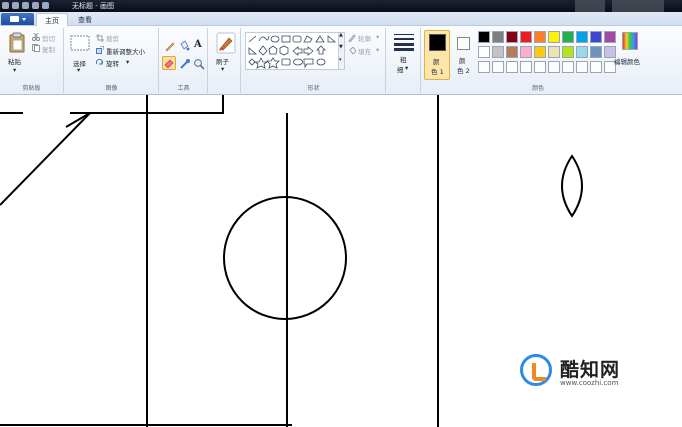 This screenshot has width=682, height=427. Describe the element at coordinates (78, 70) in the screenshot. I see `select-dropdown-arrow: ▾` at that location.